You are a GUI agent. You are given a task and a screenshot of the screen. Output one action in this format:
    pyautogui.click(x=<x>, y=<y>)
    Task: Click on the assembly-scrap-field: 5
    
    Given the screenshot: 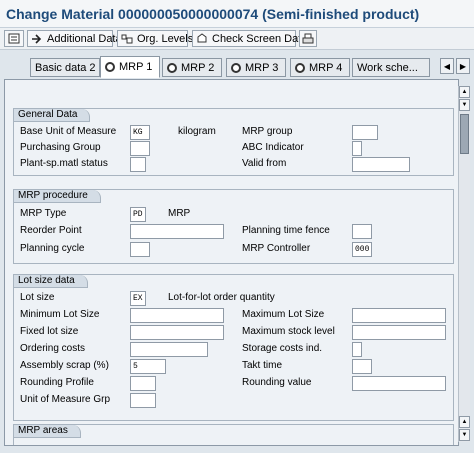 What is the action you would take?
    pyautogui.click(x=148, y=366)
    